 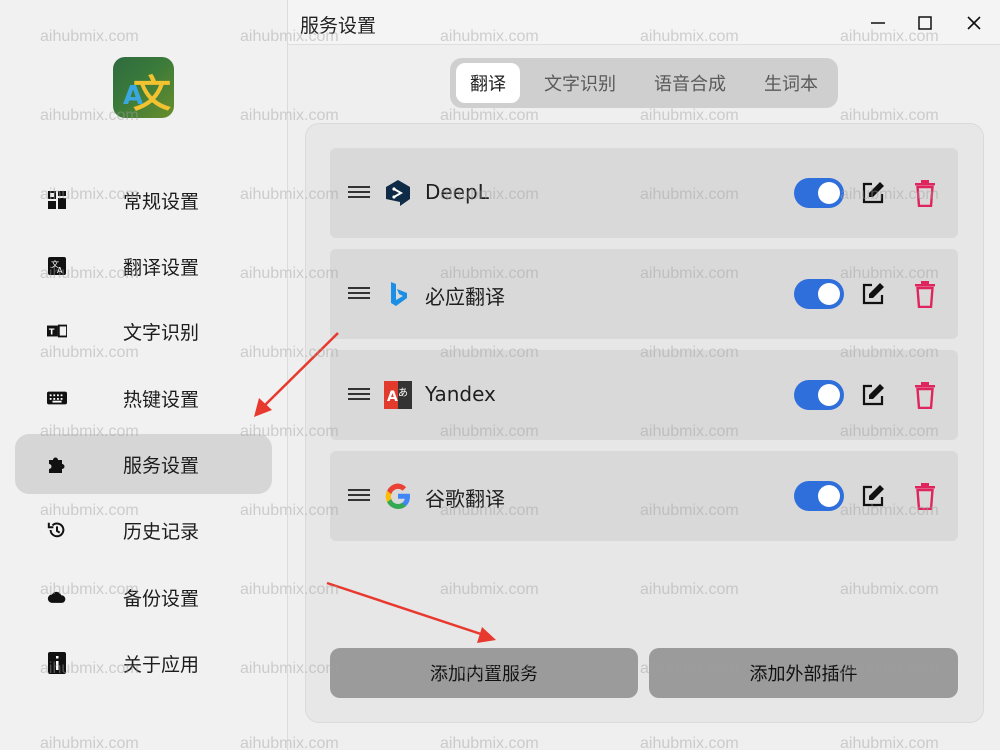 I want to click on maximize-icon, so click(x=925, y=23).